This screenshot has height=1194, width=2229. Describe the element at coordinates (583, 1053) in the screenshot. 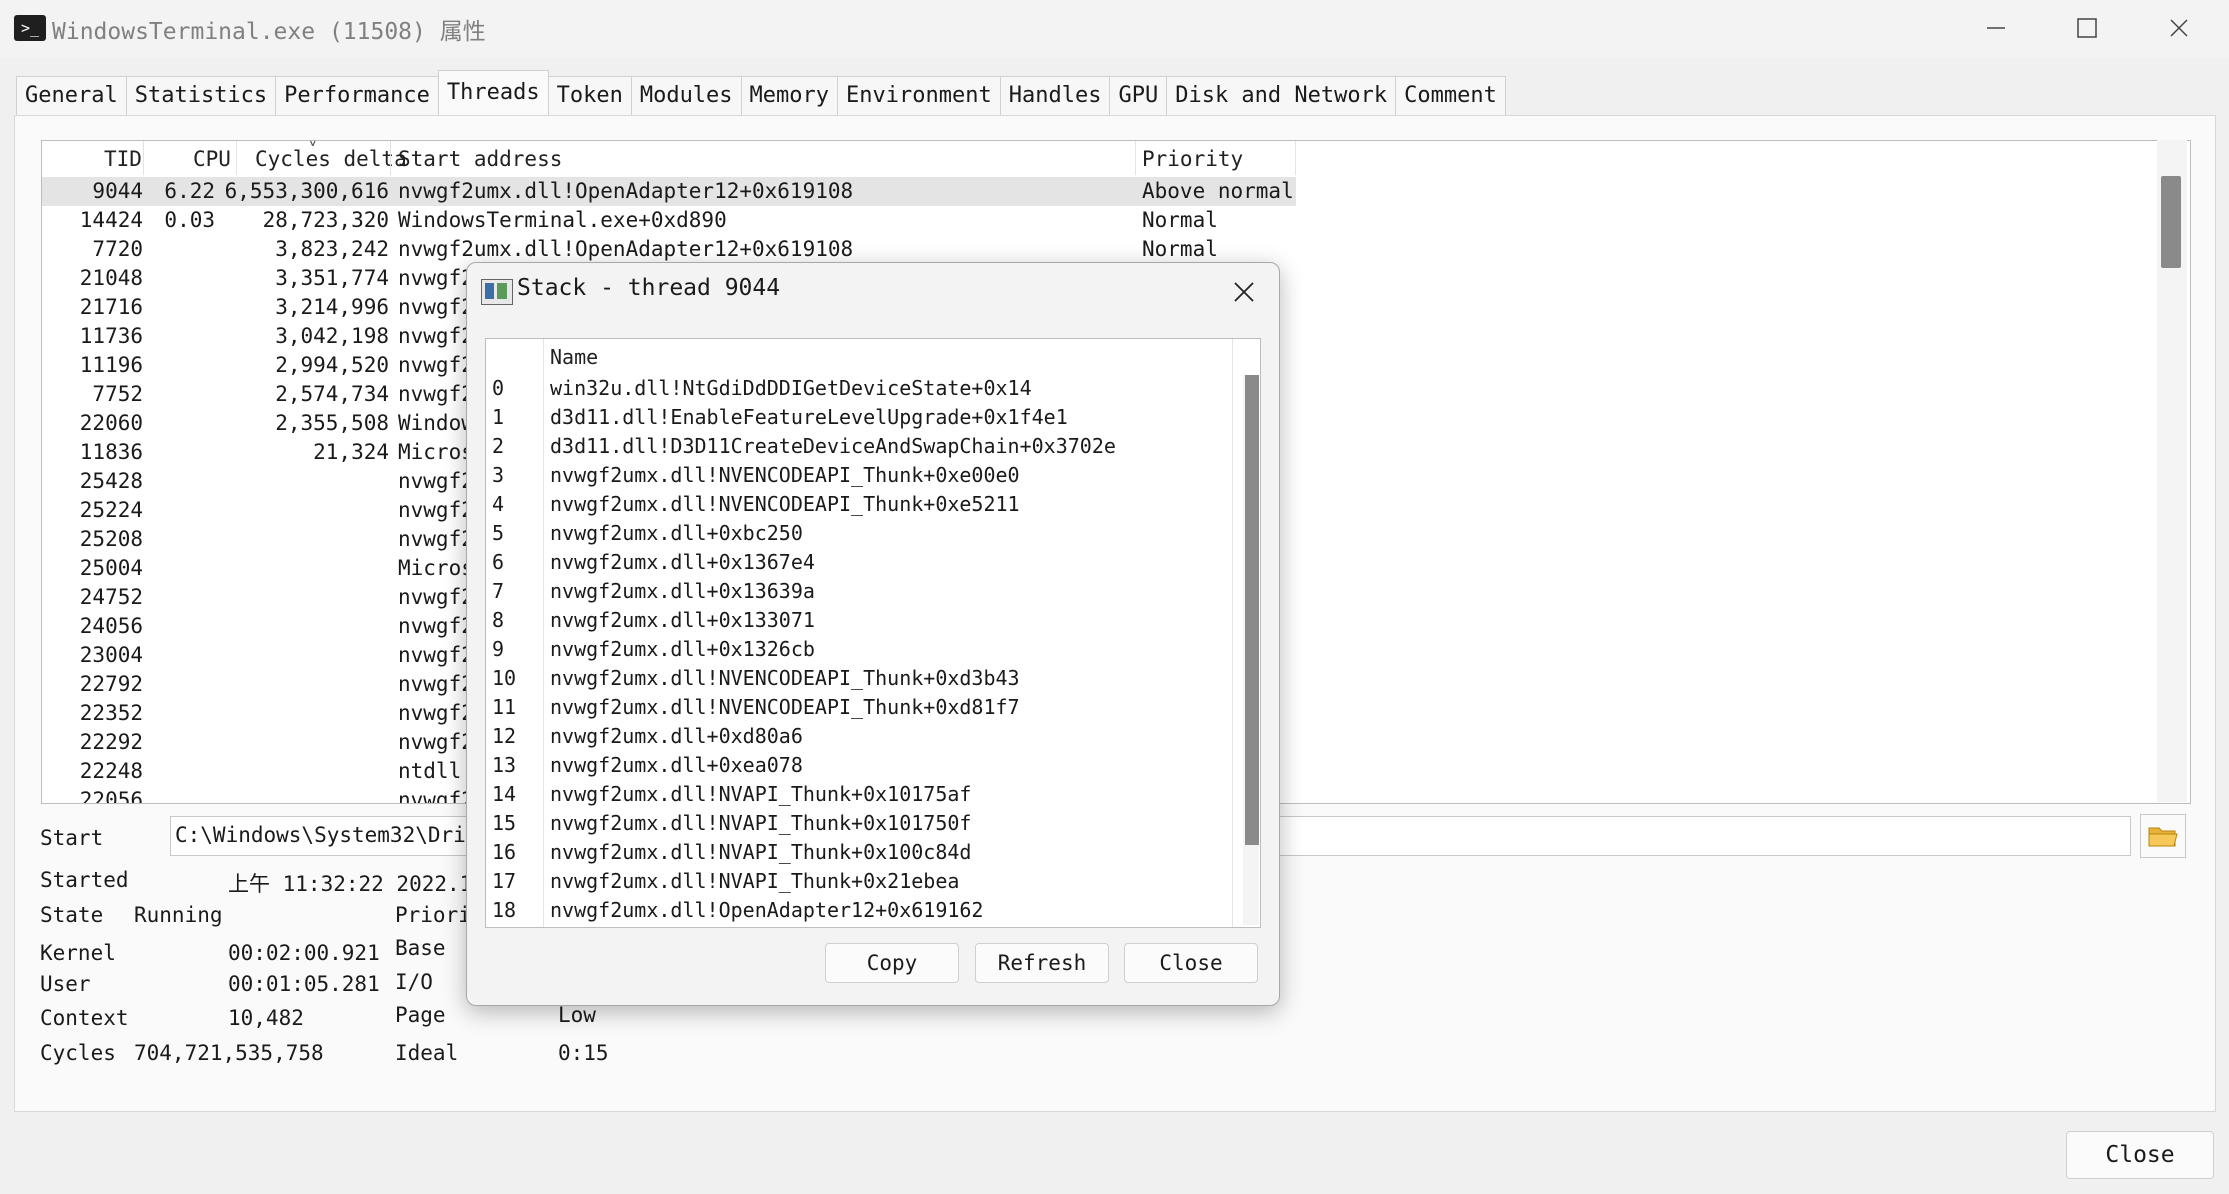

I see `ideal-processor-value: 0:15` at that location.